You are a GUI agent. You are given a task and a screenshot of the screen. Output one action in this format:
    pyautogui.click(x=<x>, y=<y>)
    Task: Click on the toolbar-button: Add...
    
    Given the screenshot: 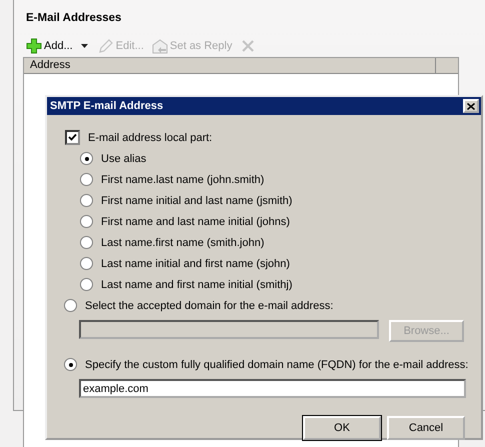 What is the action you would take?
    pyautogui.click(x=49, y=46)
    